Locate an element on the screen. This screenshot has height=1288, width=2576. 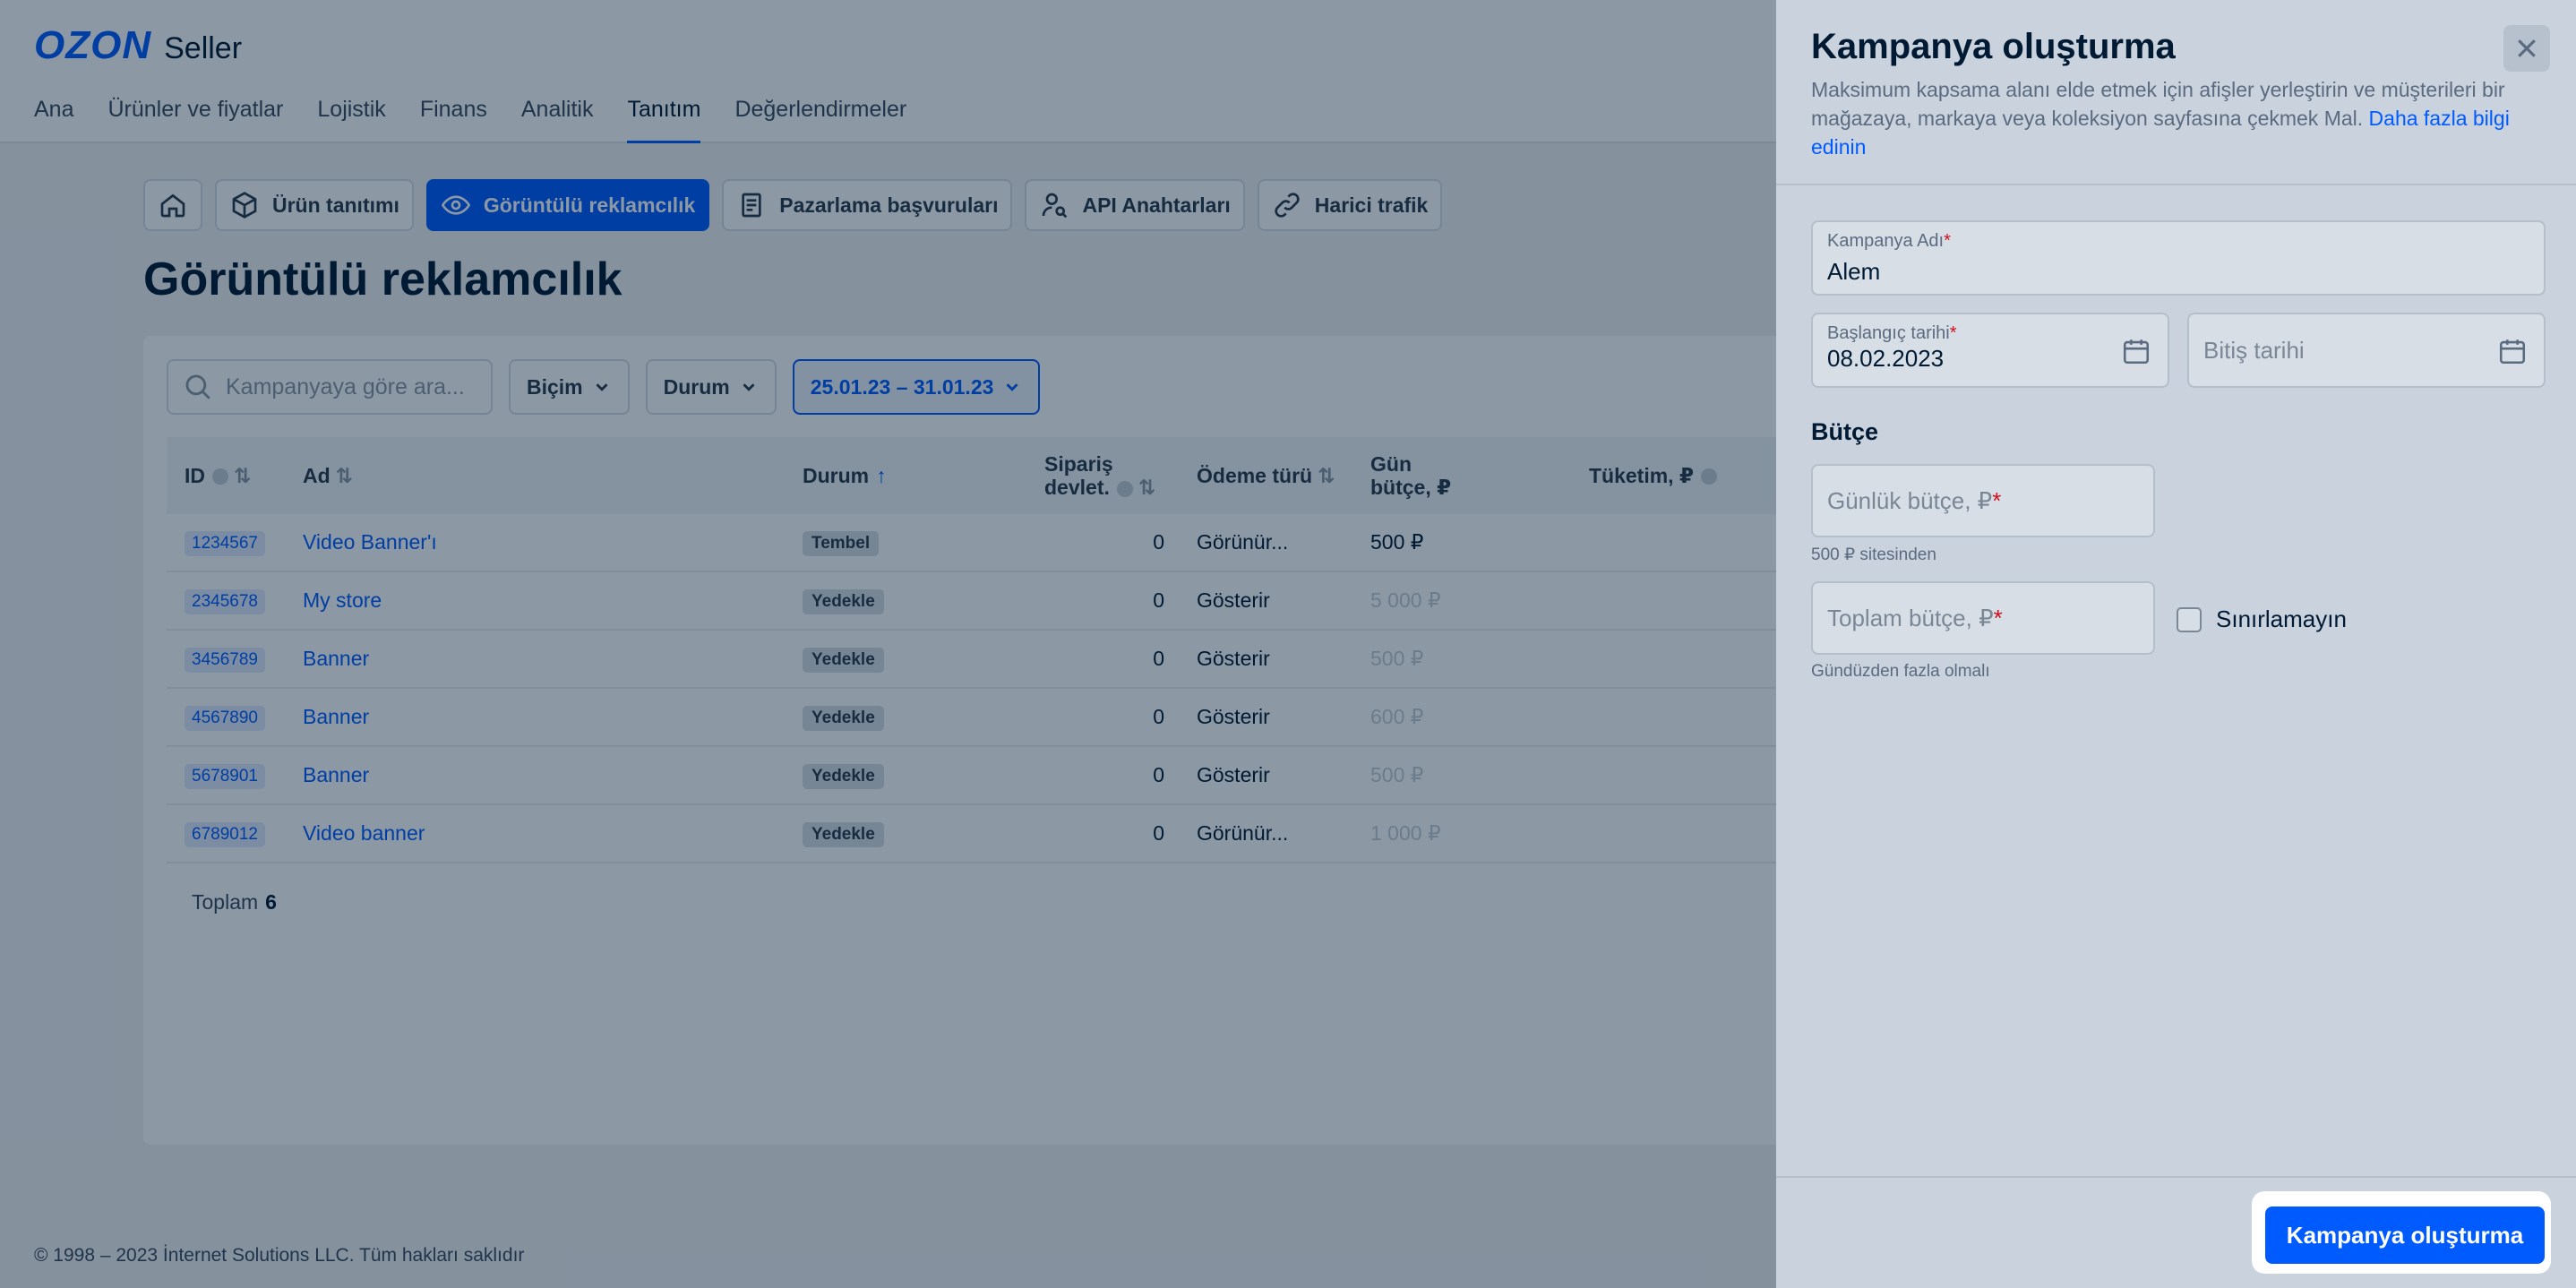
total-budget-hint: Gündüzden fazla olmalı is located at coordinates (1900, 671).